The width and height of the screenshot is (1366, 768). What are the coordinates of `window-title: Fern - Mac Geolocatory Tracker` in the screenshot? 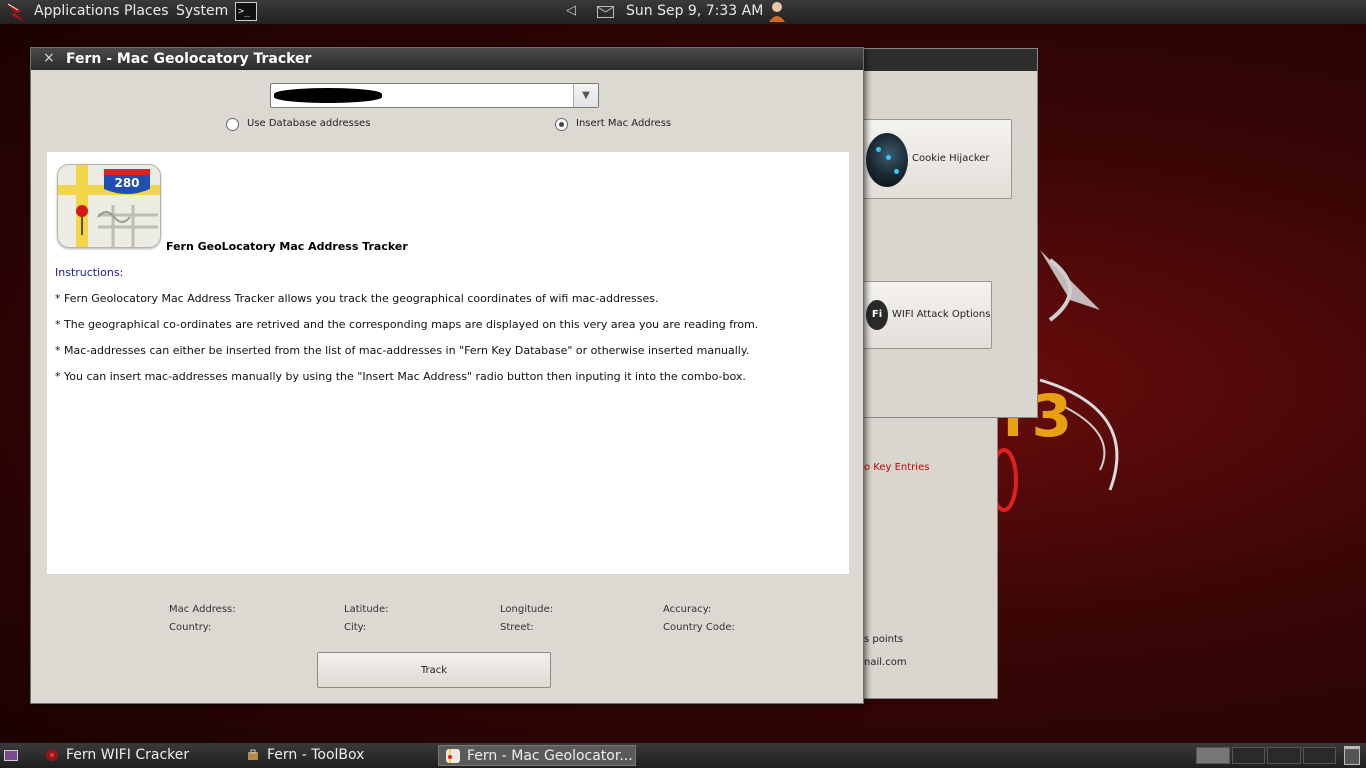 It's located at (189, 59).